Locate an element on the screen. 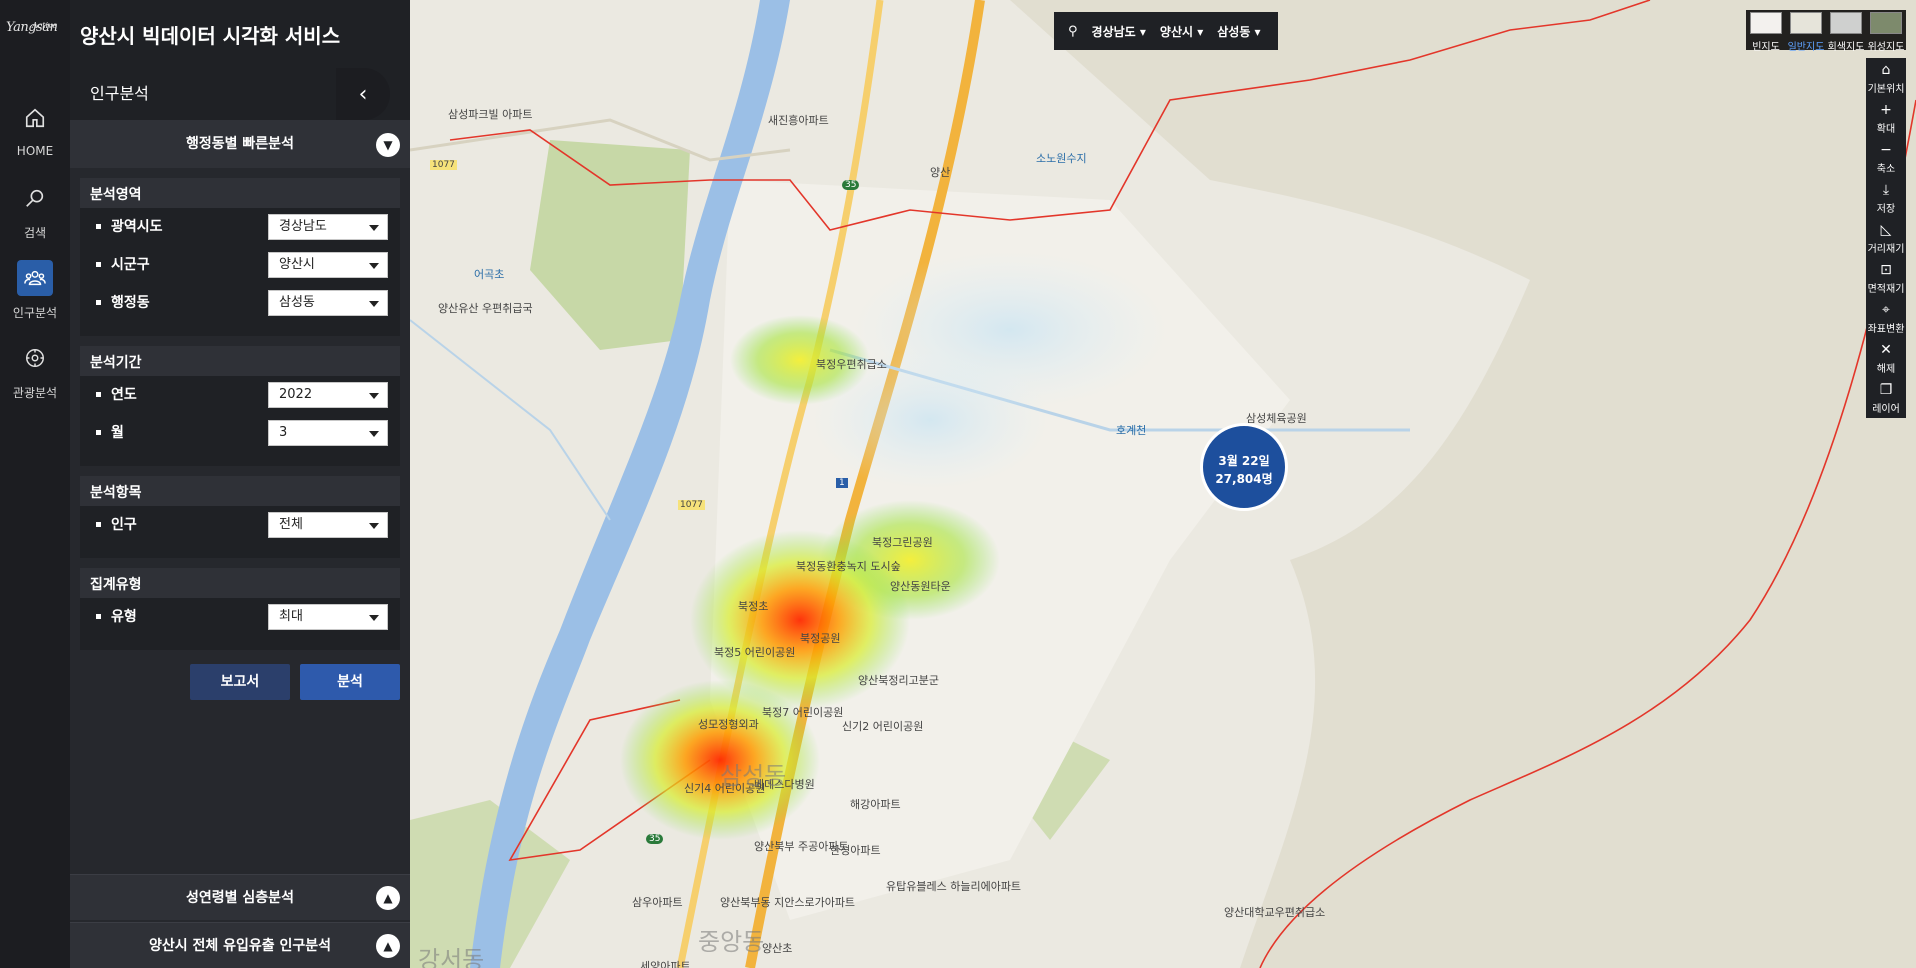  select-value: 3 is located at coordinates (283, 432).